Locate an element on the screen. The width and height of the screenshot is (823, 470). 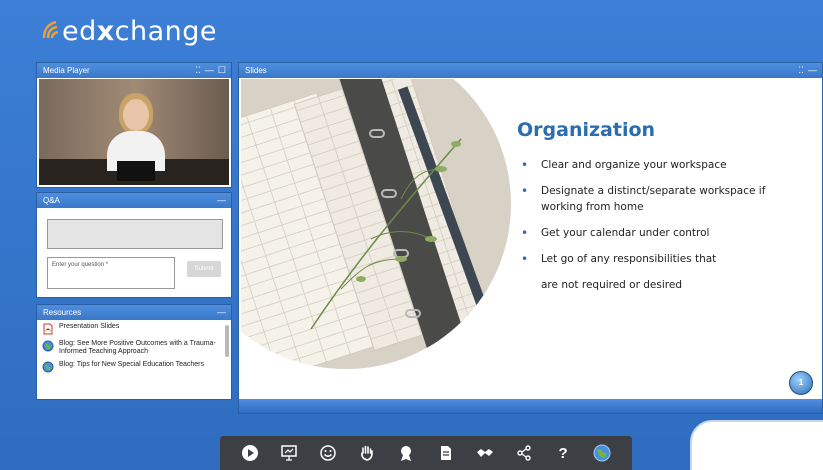
handshake-icon is located at coordinates (485, 453).